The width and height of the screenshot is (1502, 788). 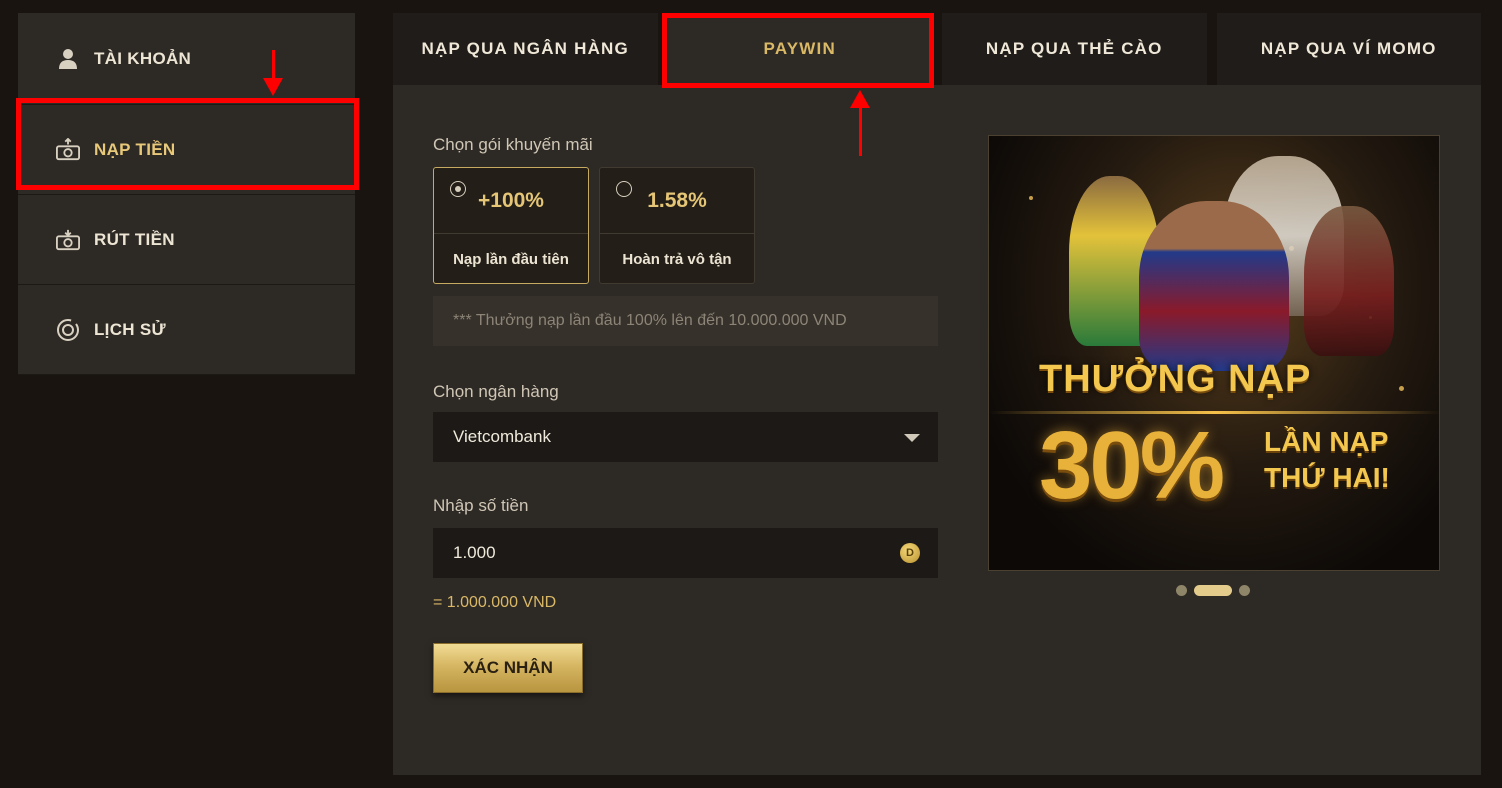 What do you see at coordinates (68, 59) in the screenshot?
I see `user-icon` at bounding box center [68, 59].